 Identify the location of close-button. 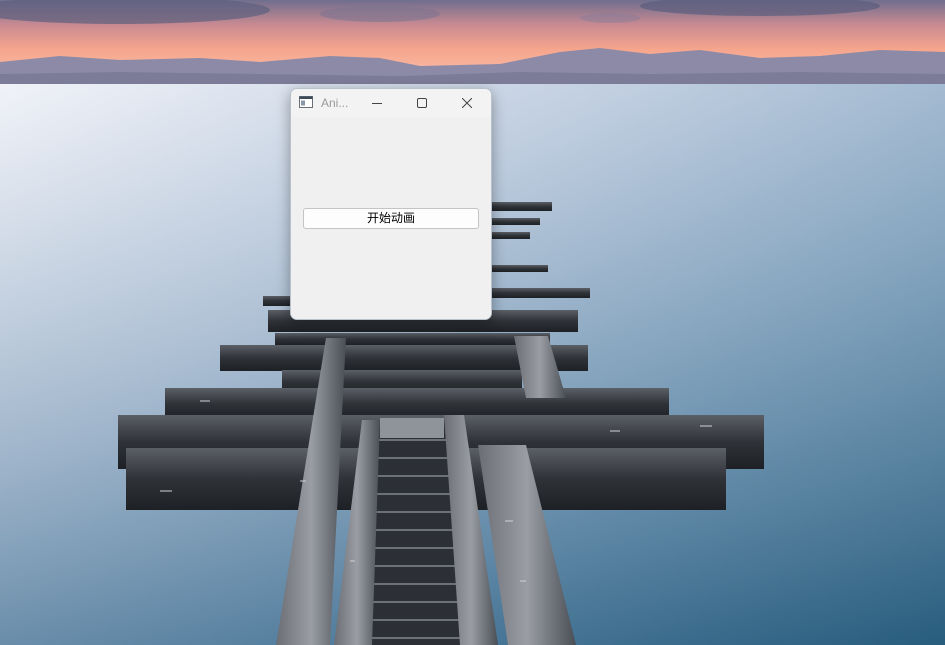
(466, 103).